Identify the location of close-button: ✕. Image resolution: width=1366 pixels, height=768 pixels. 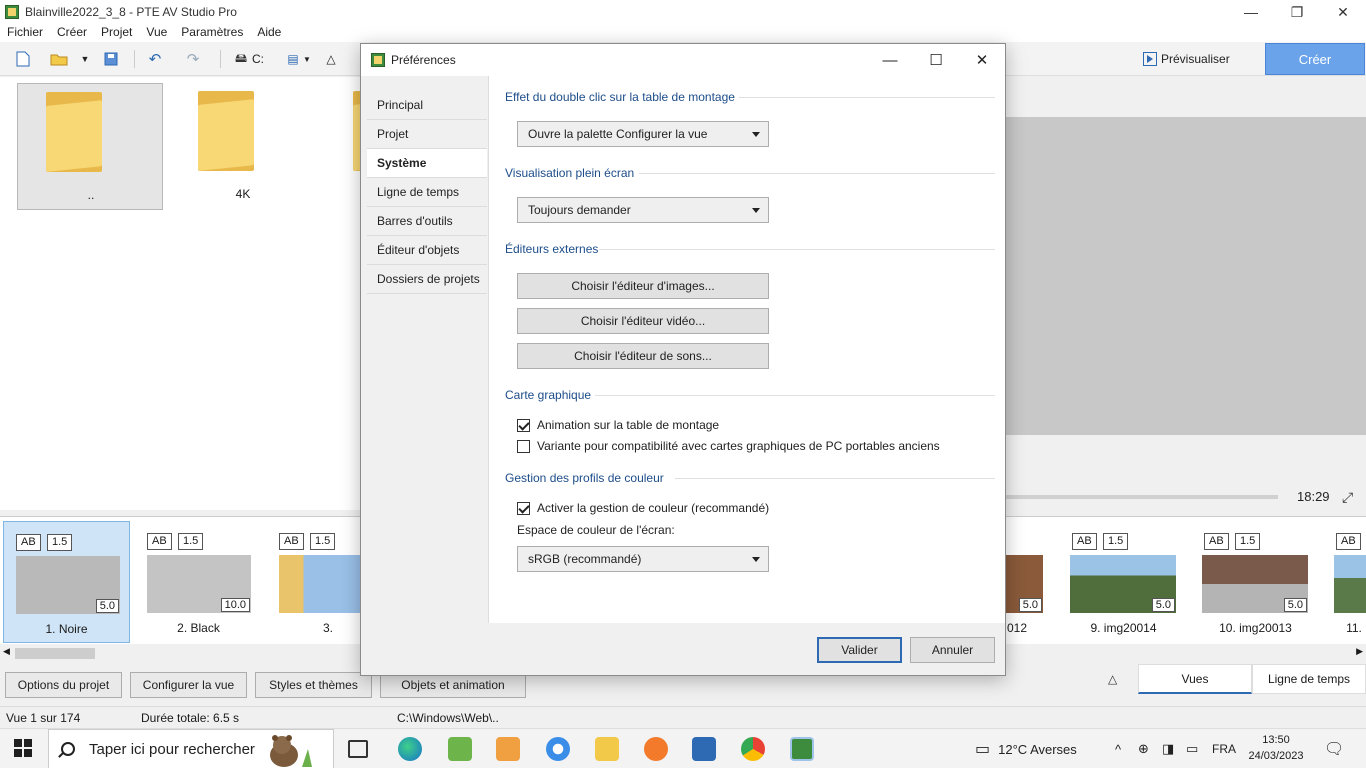
(1343, 12).